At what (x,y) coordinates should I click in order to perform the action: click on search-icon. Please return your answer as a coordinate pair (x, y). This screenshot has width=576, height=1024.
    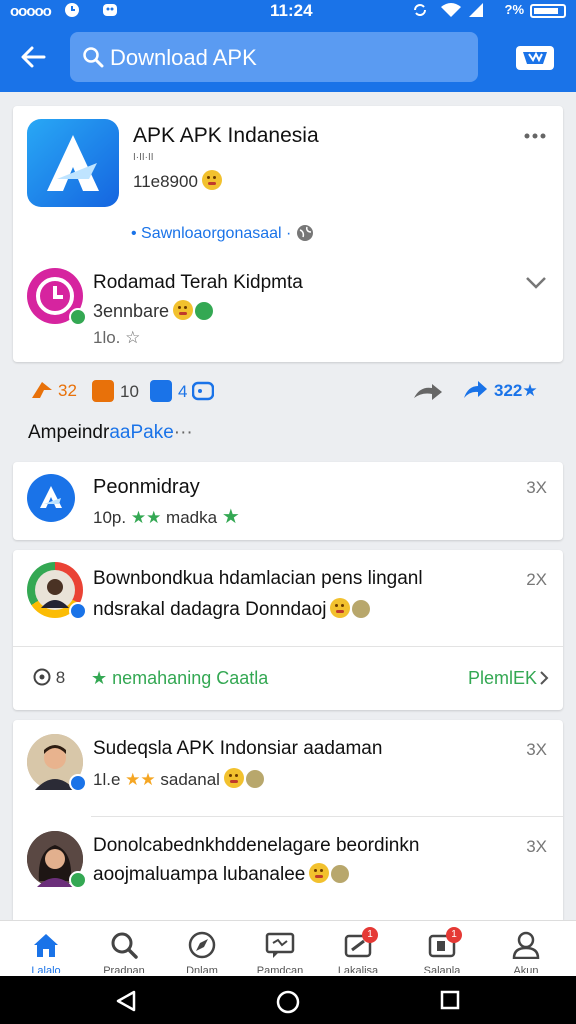
    Looking at the image, I should click on (93, 57).